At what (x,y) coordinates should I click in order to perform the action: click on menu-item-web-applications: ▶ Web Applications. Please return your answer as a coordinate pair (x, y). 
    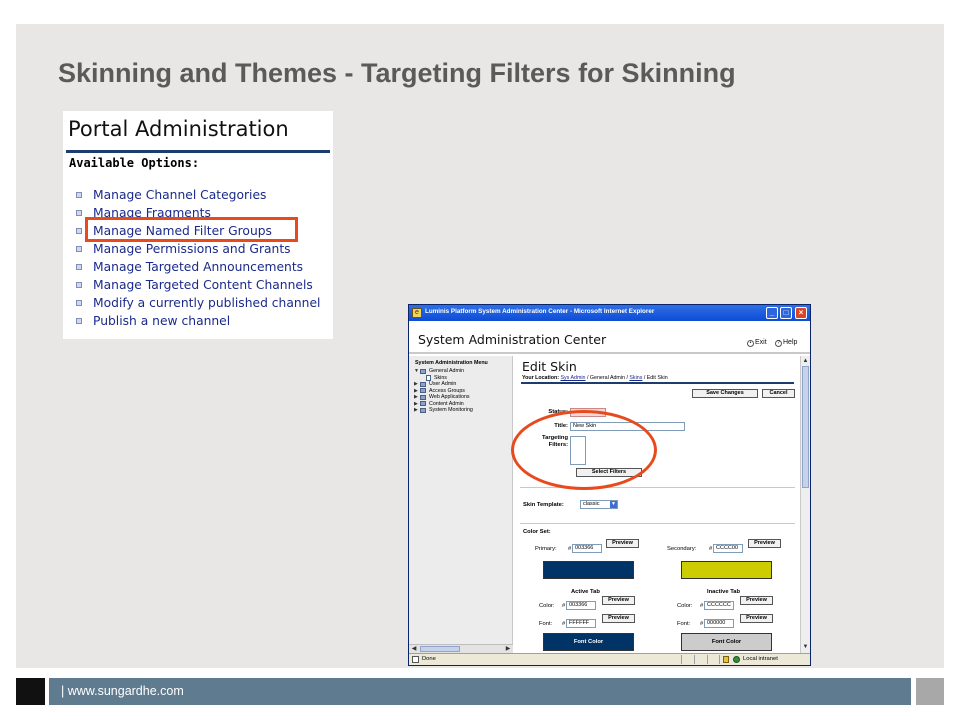
    Looking at the image, I should click on (443, 397).